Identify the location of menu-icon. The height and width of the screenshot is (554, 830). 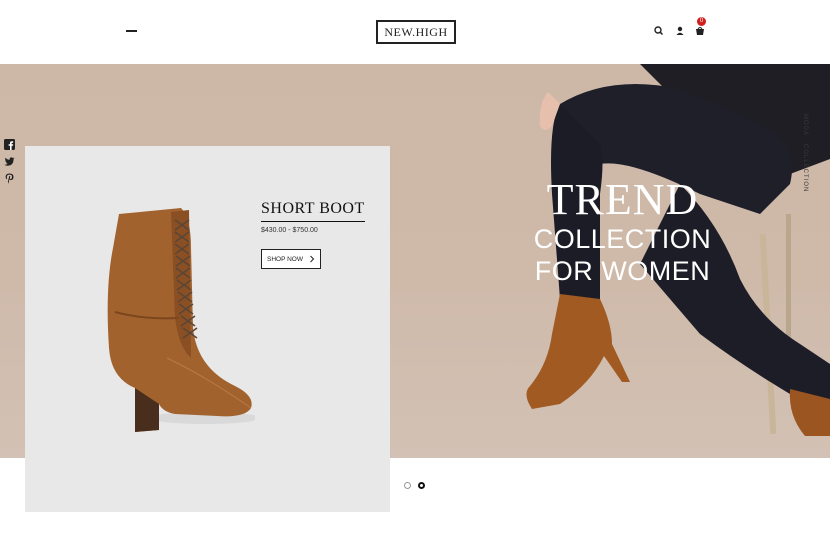
(131, 31).